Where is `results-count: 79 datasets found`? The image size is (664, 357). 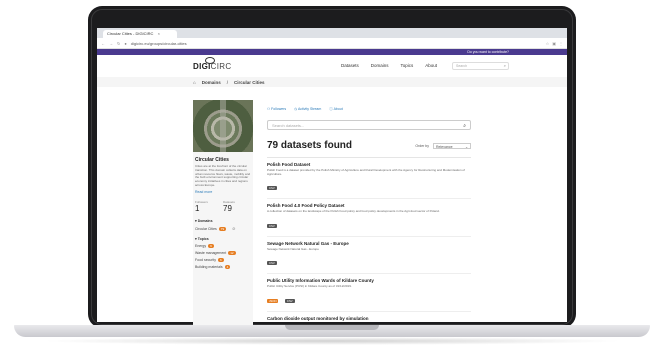 results-count: 79 datasets found is located at coordinates (310, 145).